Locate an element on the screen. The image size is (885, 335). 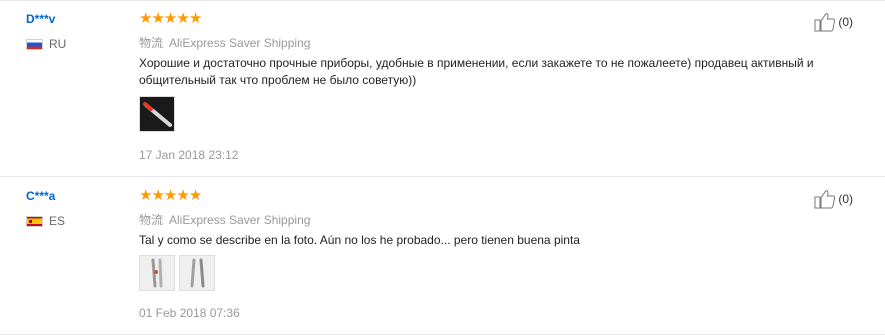
reviewer-country: RU is located at coordinates (46, 44).